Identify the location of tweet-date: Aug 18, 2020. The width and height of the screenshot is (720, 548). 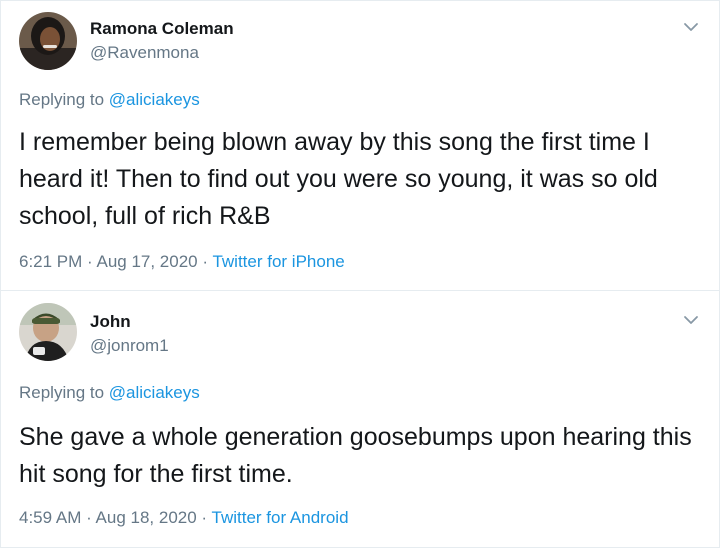
(146, 517).